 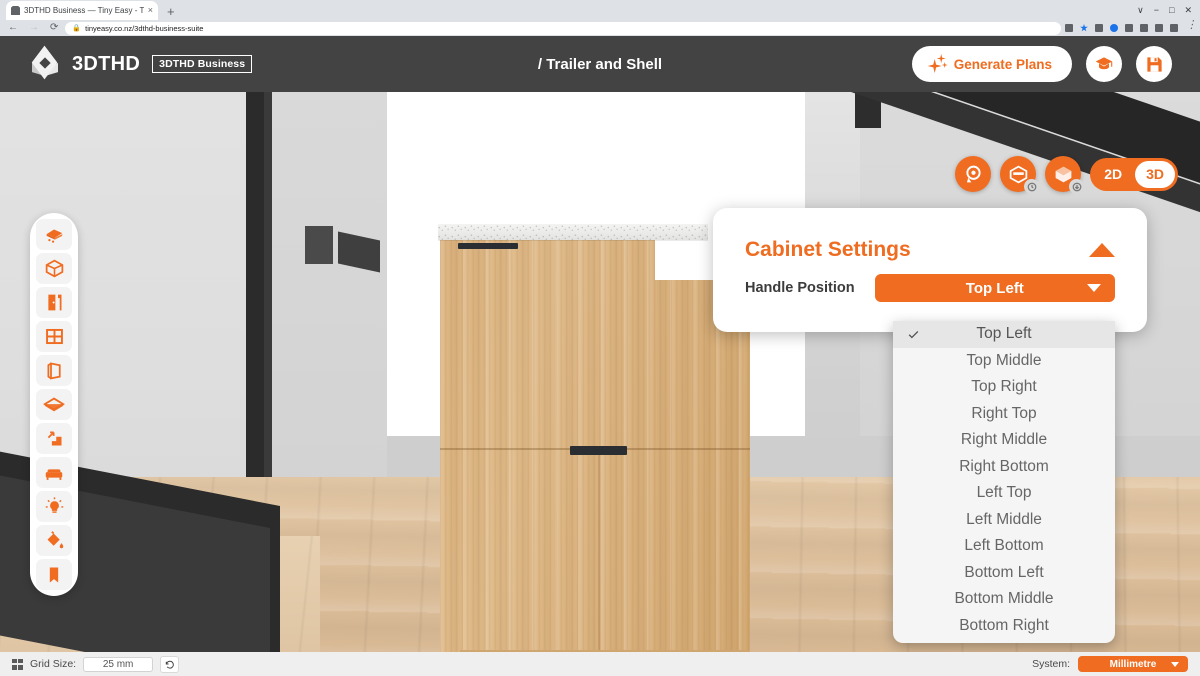 I want to click on share-icon, so click(x=1069, y=28).